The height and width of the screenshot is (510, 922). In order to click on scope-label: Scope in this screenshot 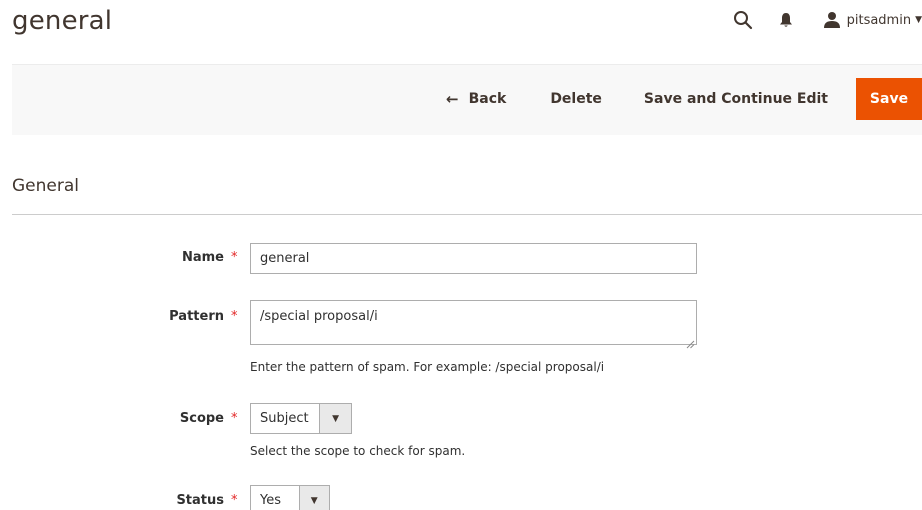, I will do `click(201, 418)`.